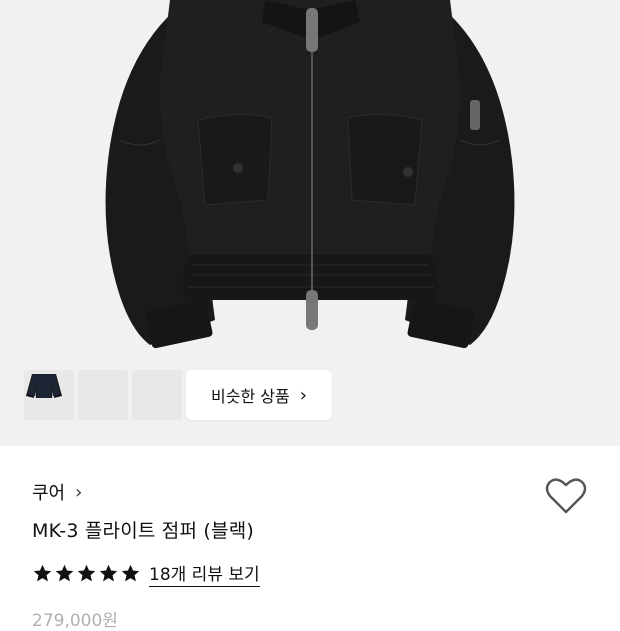 This screenshot has height=631, width=620. I want to click on thumbnail-strip, so click(103, 395).